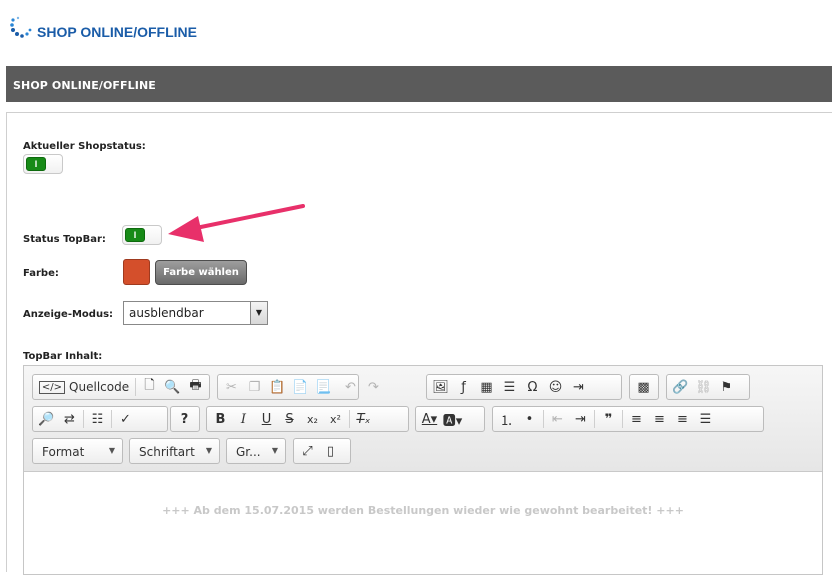 The height and width of the screenshot is (575, 832). I want to click on paste-word-icon: 📃, so click(323, 387).